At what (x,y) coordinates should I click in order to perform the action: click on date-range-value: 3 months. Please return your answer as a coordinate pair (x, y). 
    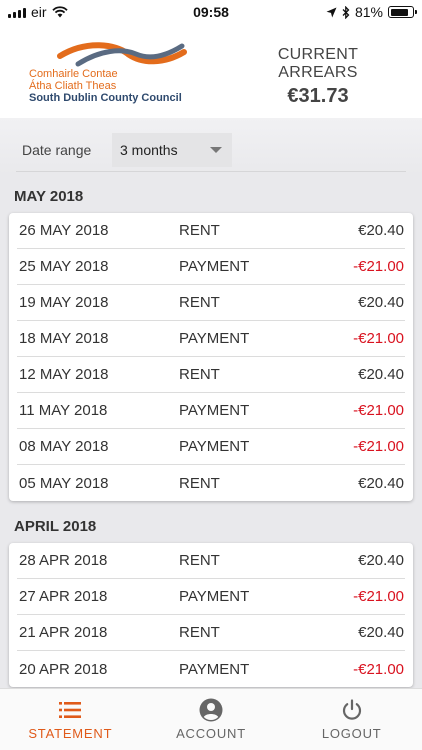
    Looking at the image, I should click on (149, 149).